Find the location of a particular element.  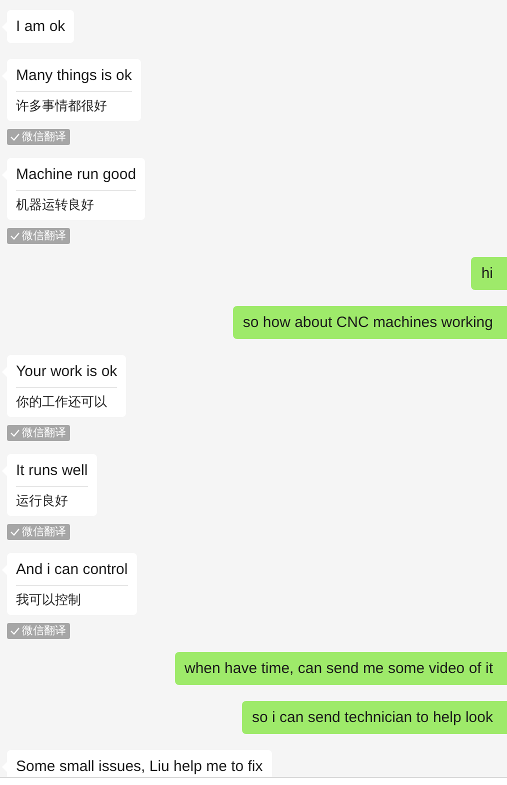

message-text: Many things is ok is located at coordinates (74, 76).